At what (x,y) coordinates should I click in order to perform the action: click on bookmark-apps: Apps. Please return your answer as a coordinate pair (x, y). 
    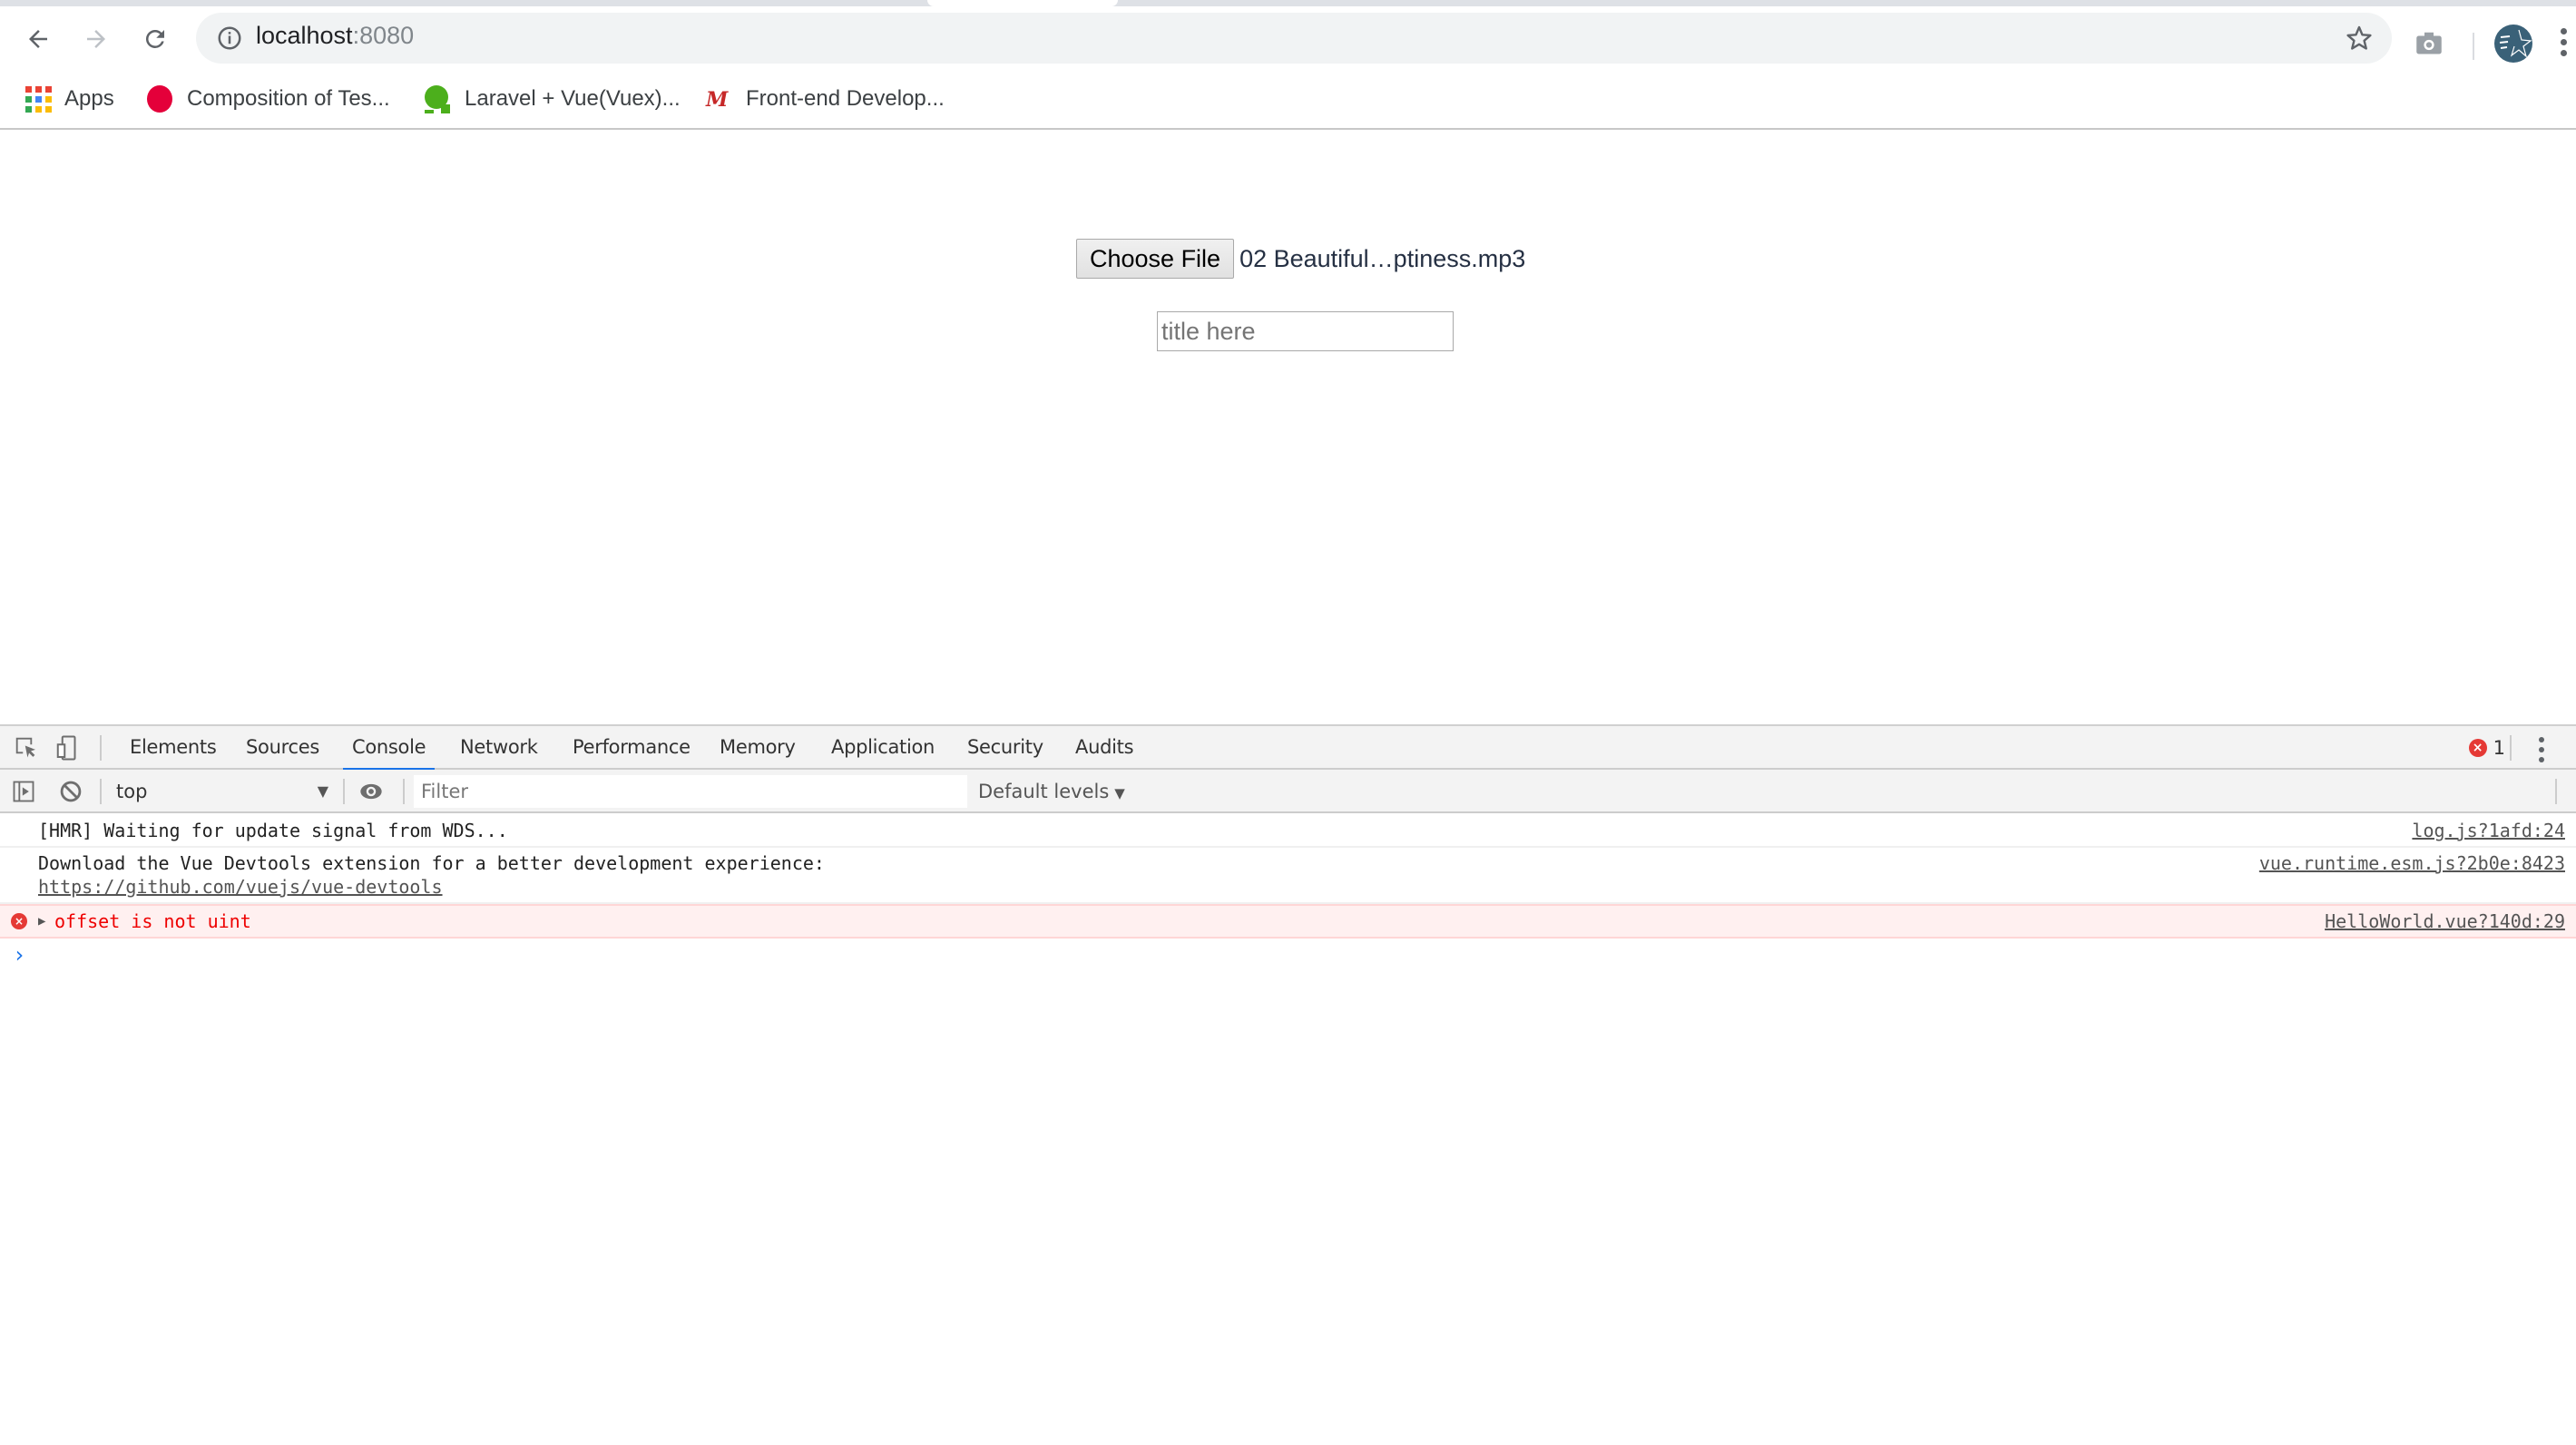
    Looking at the image, I should click on (69, 99).